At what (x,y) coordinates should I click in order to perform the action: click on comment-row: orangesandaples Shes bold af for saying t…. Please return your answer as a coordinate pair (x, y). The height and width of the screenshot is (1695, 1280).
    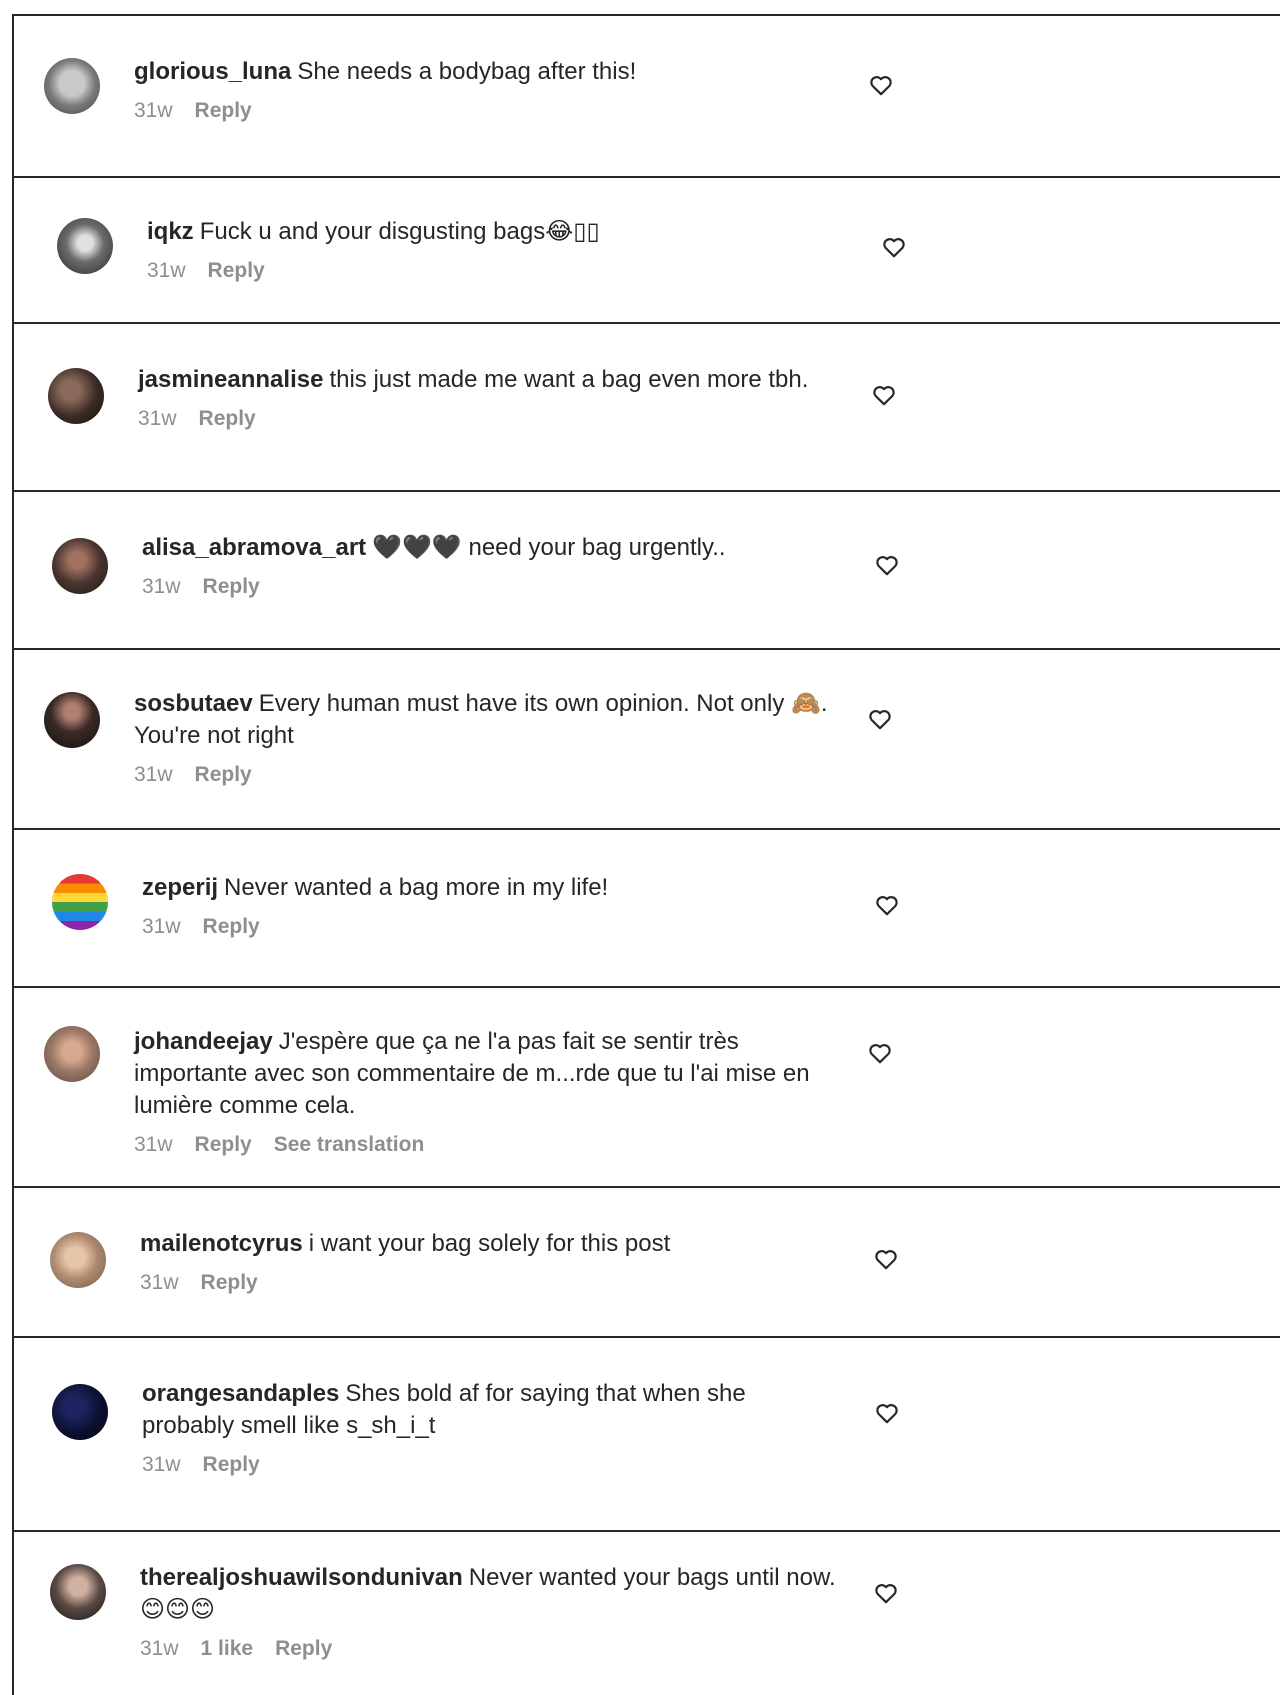
    Looking at the image, I should click on (646, 1434).